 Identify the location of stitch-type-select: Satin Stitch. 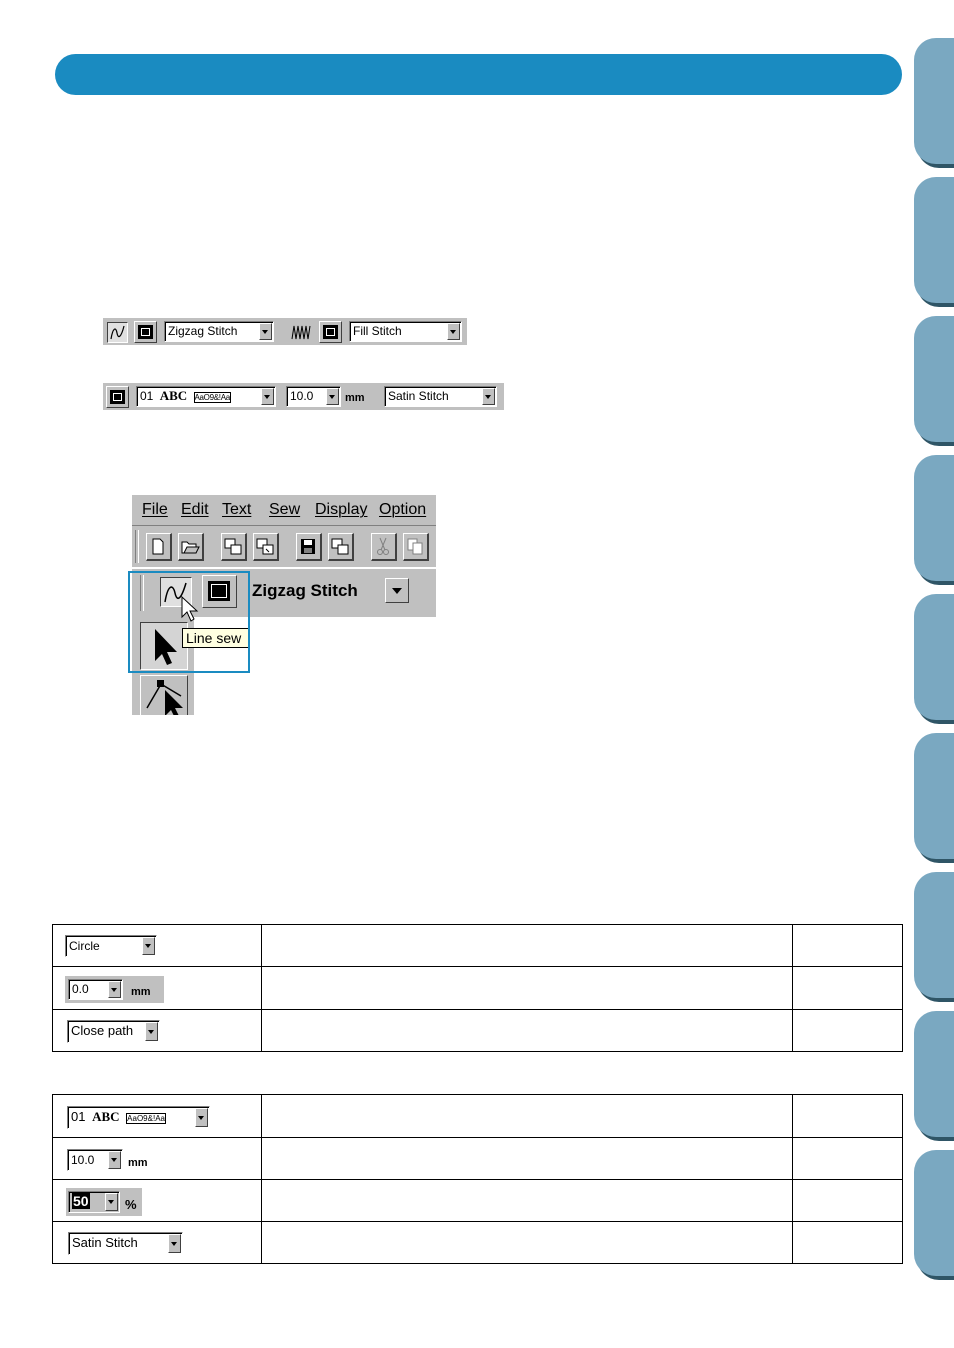
(125, 1243).